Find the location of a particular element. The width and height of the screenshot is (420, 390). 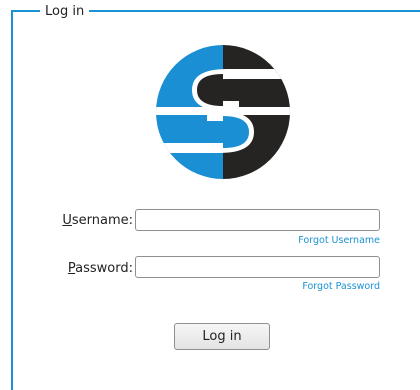

username-input is located at coordinates (257, 220).